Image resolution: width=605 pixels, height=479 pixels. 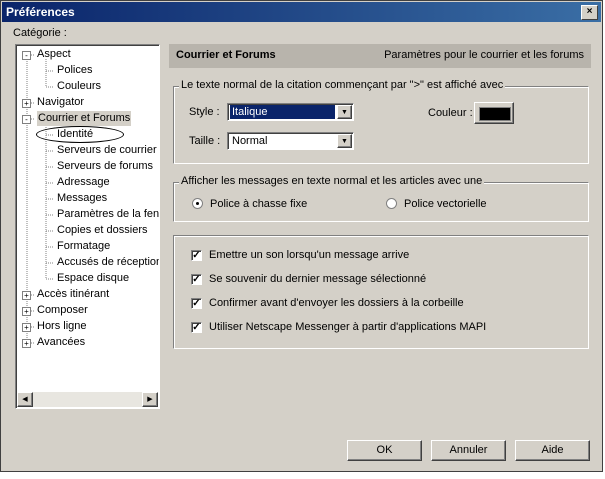 What do you see at coordinates (384, 450) in the screenshot?
I see `ok-button: OK` at bounding box center [384, 450].